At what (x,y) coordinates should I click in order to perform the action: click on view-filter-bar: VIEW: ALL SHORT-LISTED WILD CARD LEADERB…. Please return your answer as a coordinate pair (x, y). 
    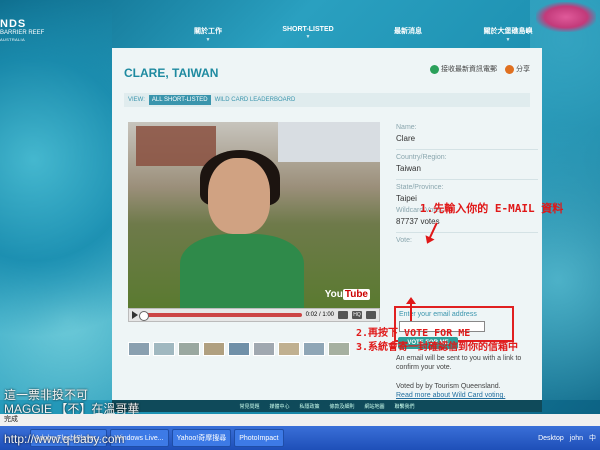
    Looking at the image, I should click on (327, 100).